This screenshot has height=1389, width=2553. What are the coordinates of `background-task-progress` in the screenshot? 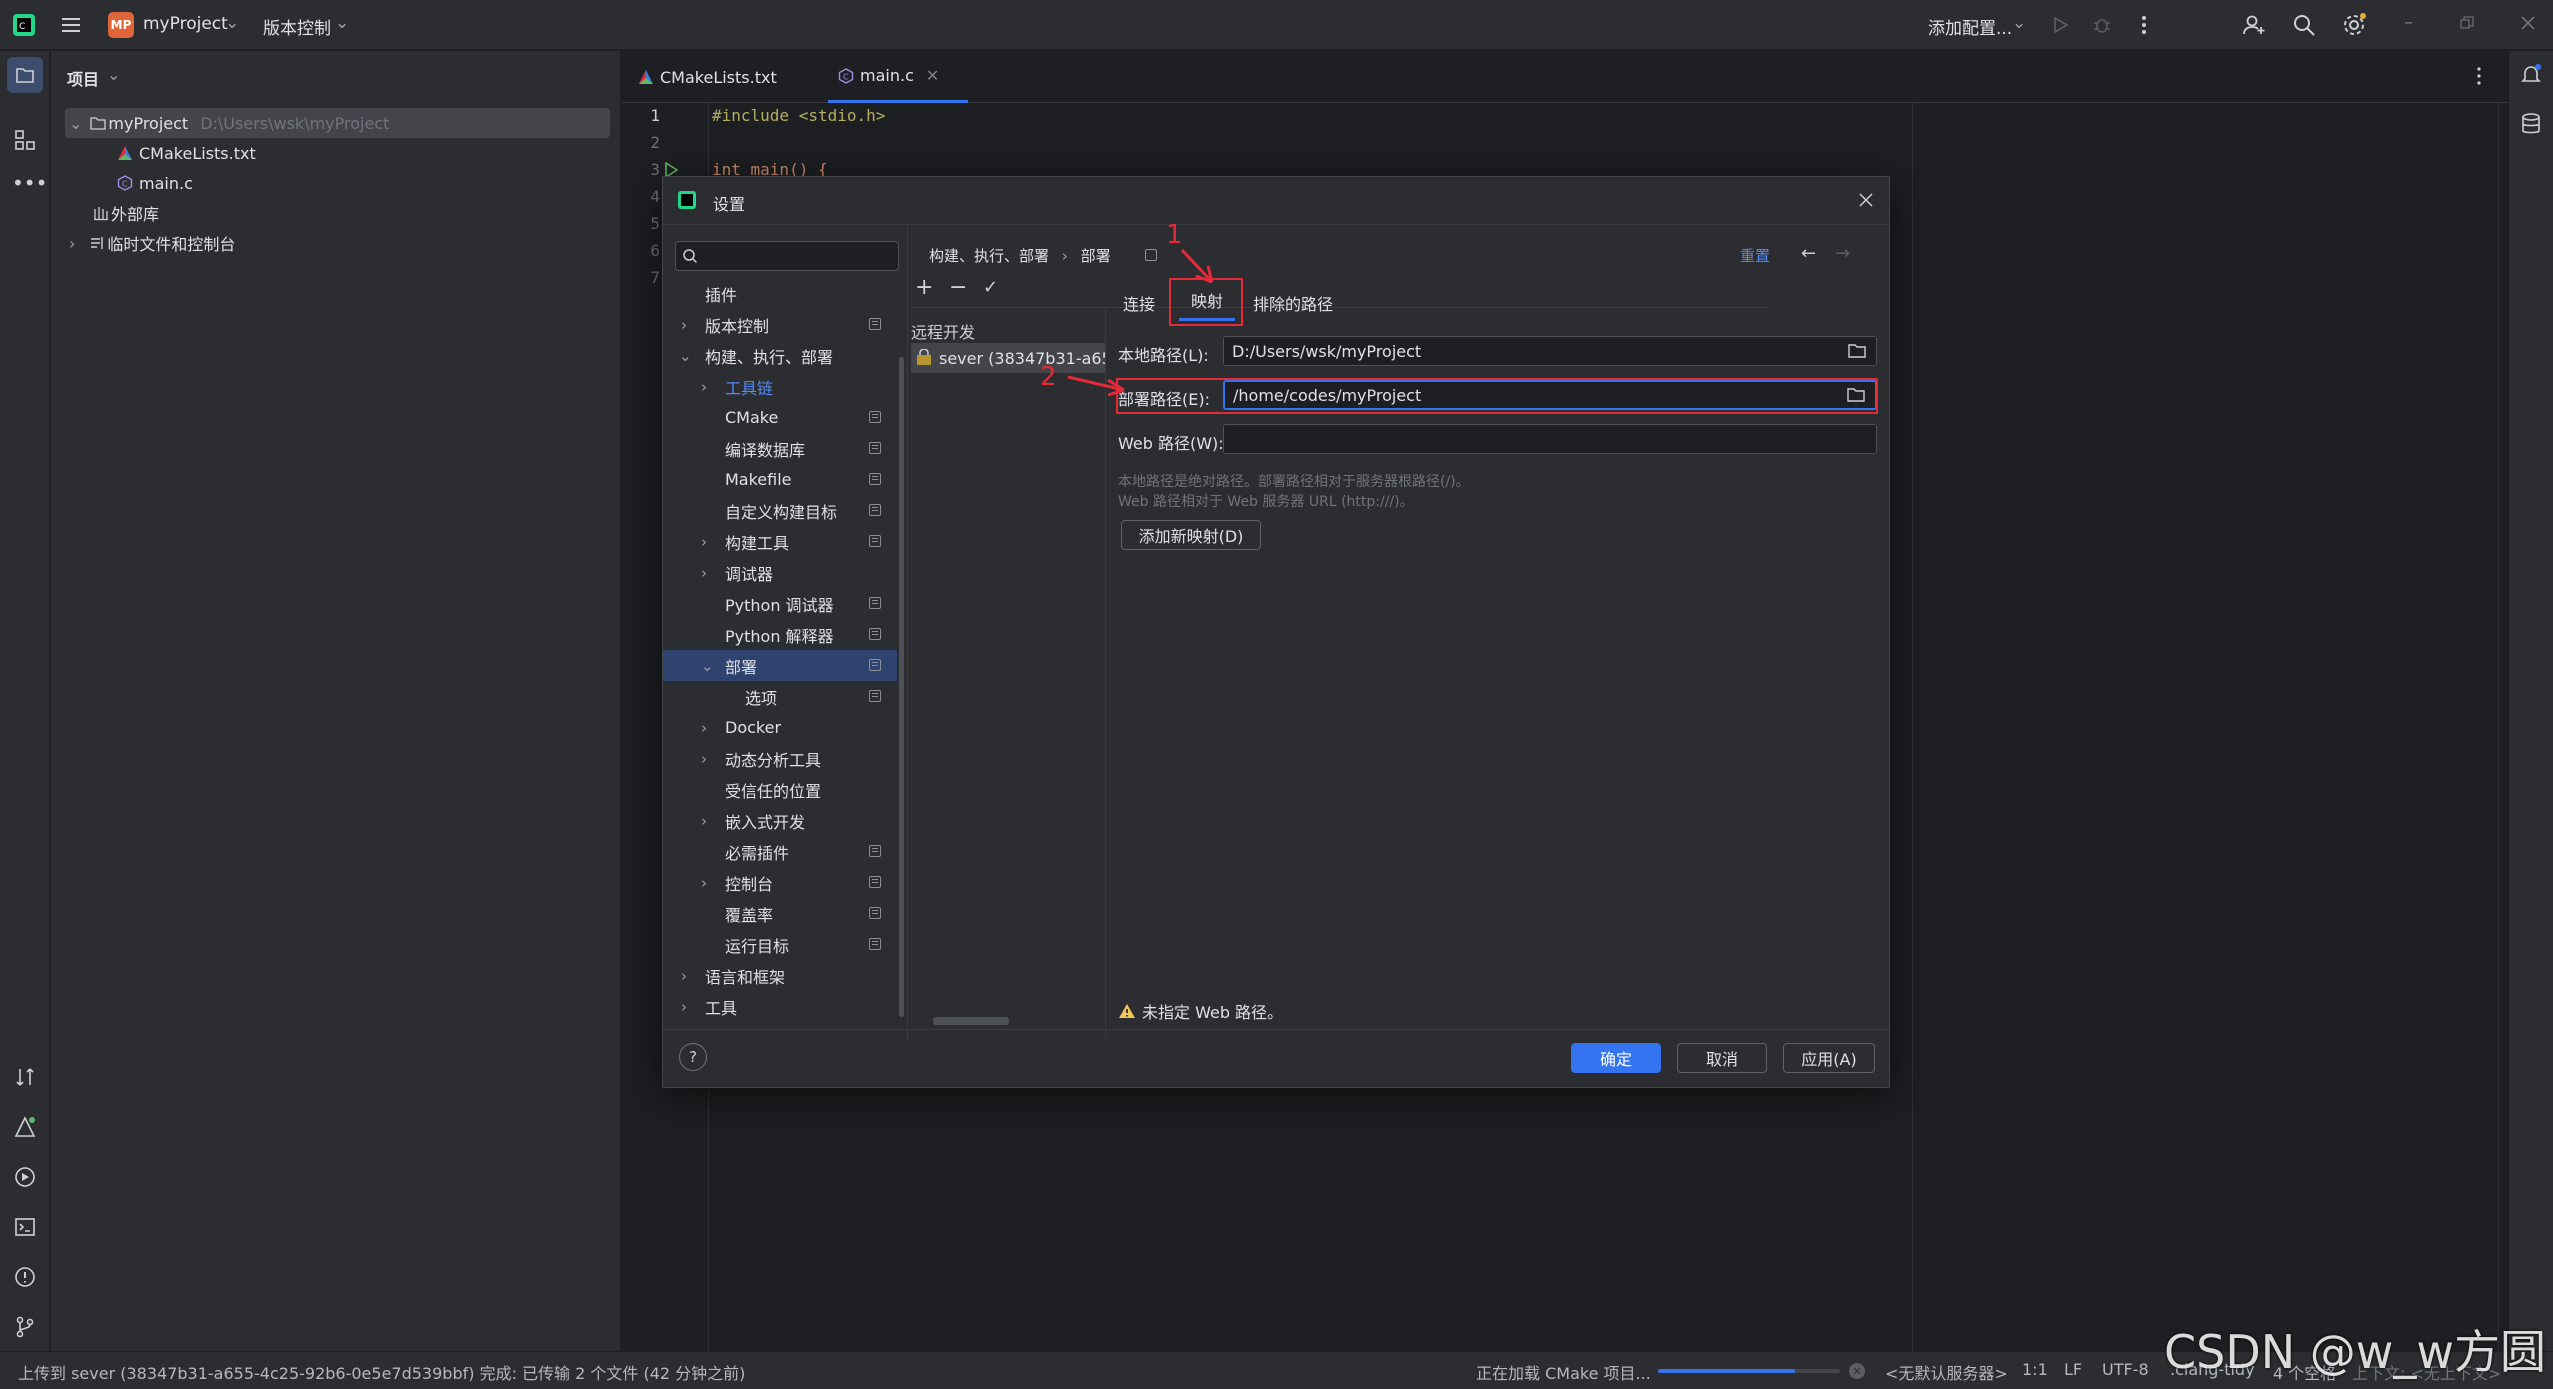 It's located at (1749, 1371).